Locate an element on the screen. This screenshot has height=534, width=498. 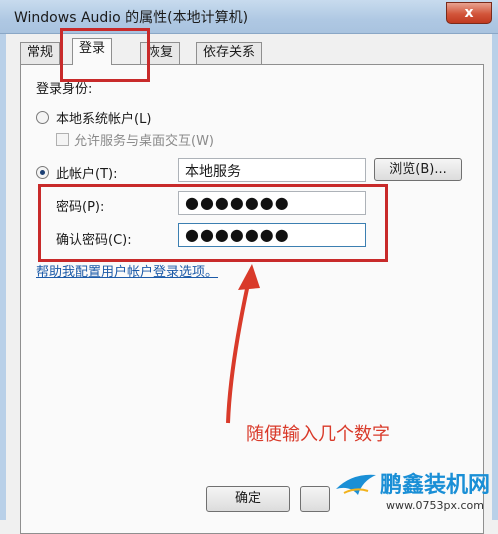
tab-recovery-label: 恢复 is located at coordinates (160, 52).